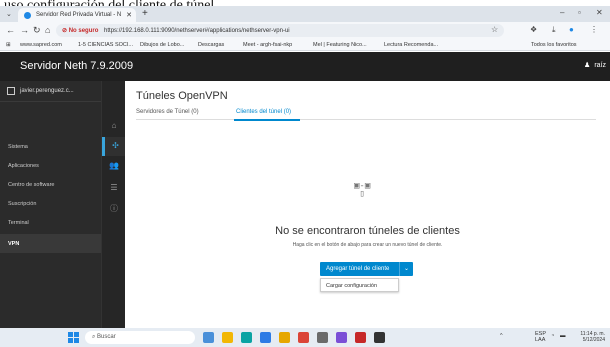 This screenshot has height=347, width=610. Describe the element at coordinates (358, 269) in the screenshot. I see `add-client-tunnel-label: Agregar túnel de cliente` at that location.